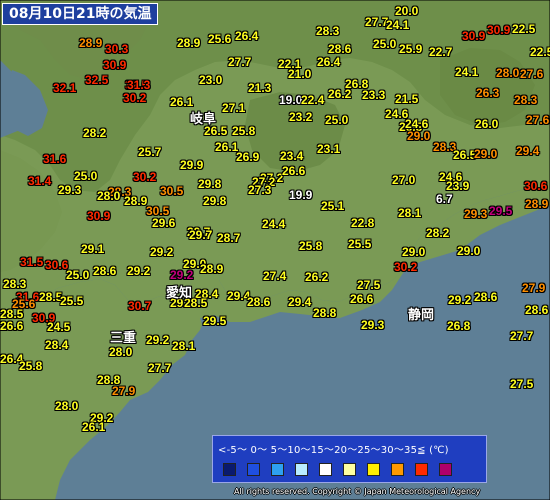  I want to click on temperature-label: 30.7, so click(140, 306).